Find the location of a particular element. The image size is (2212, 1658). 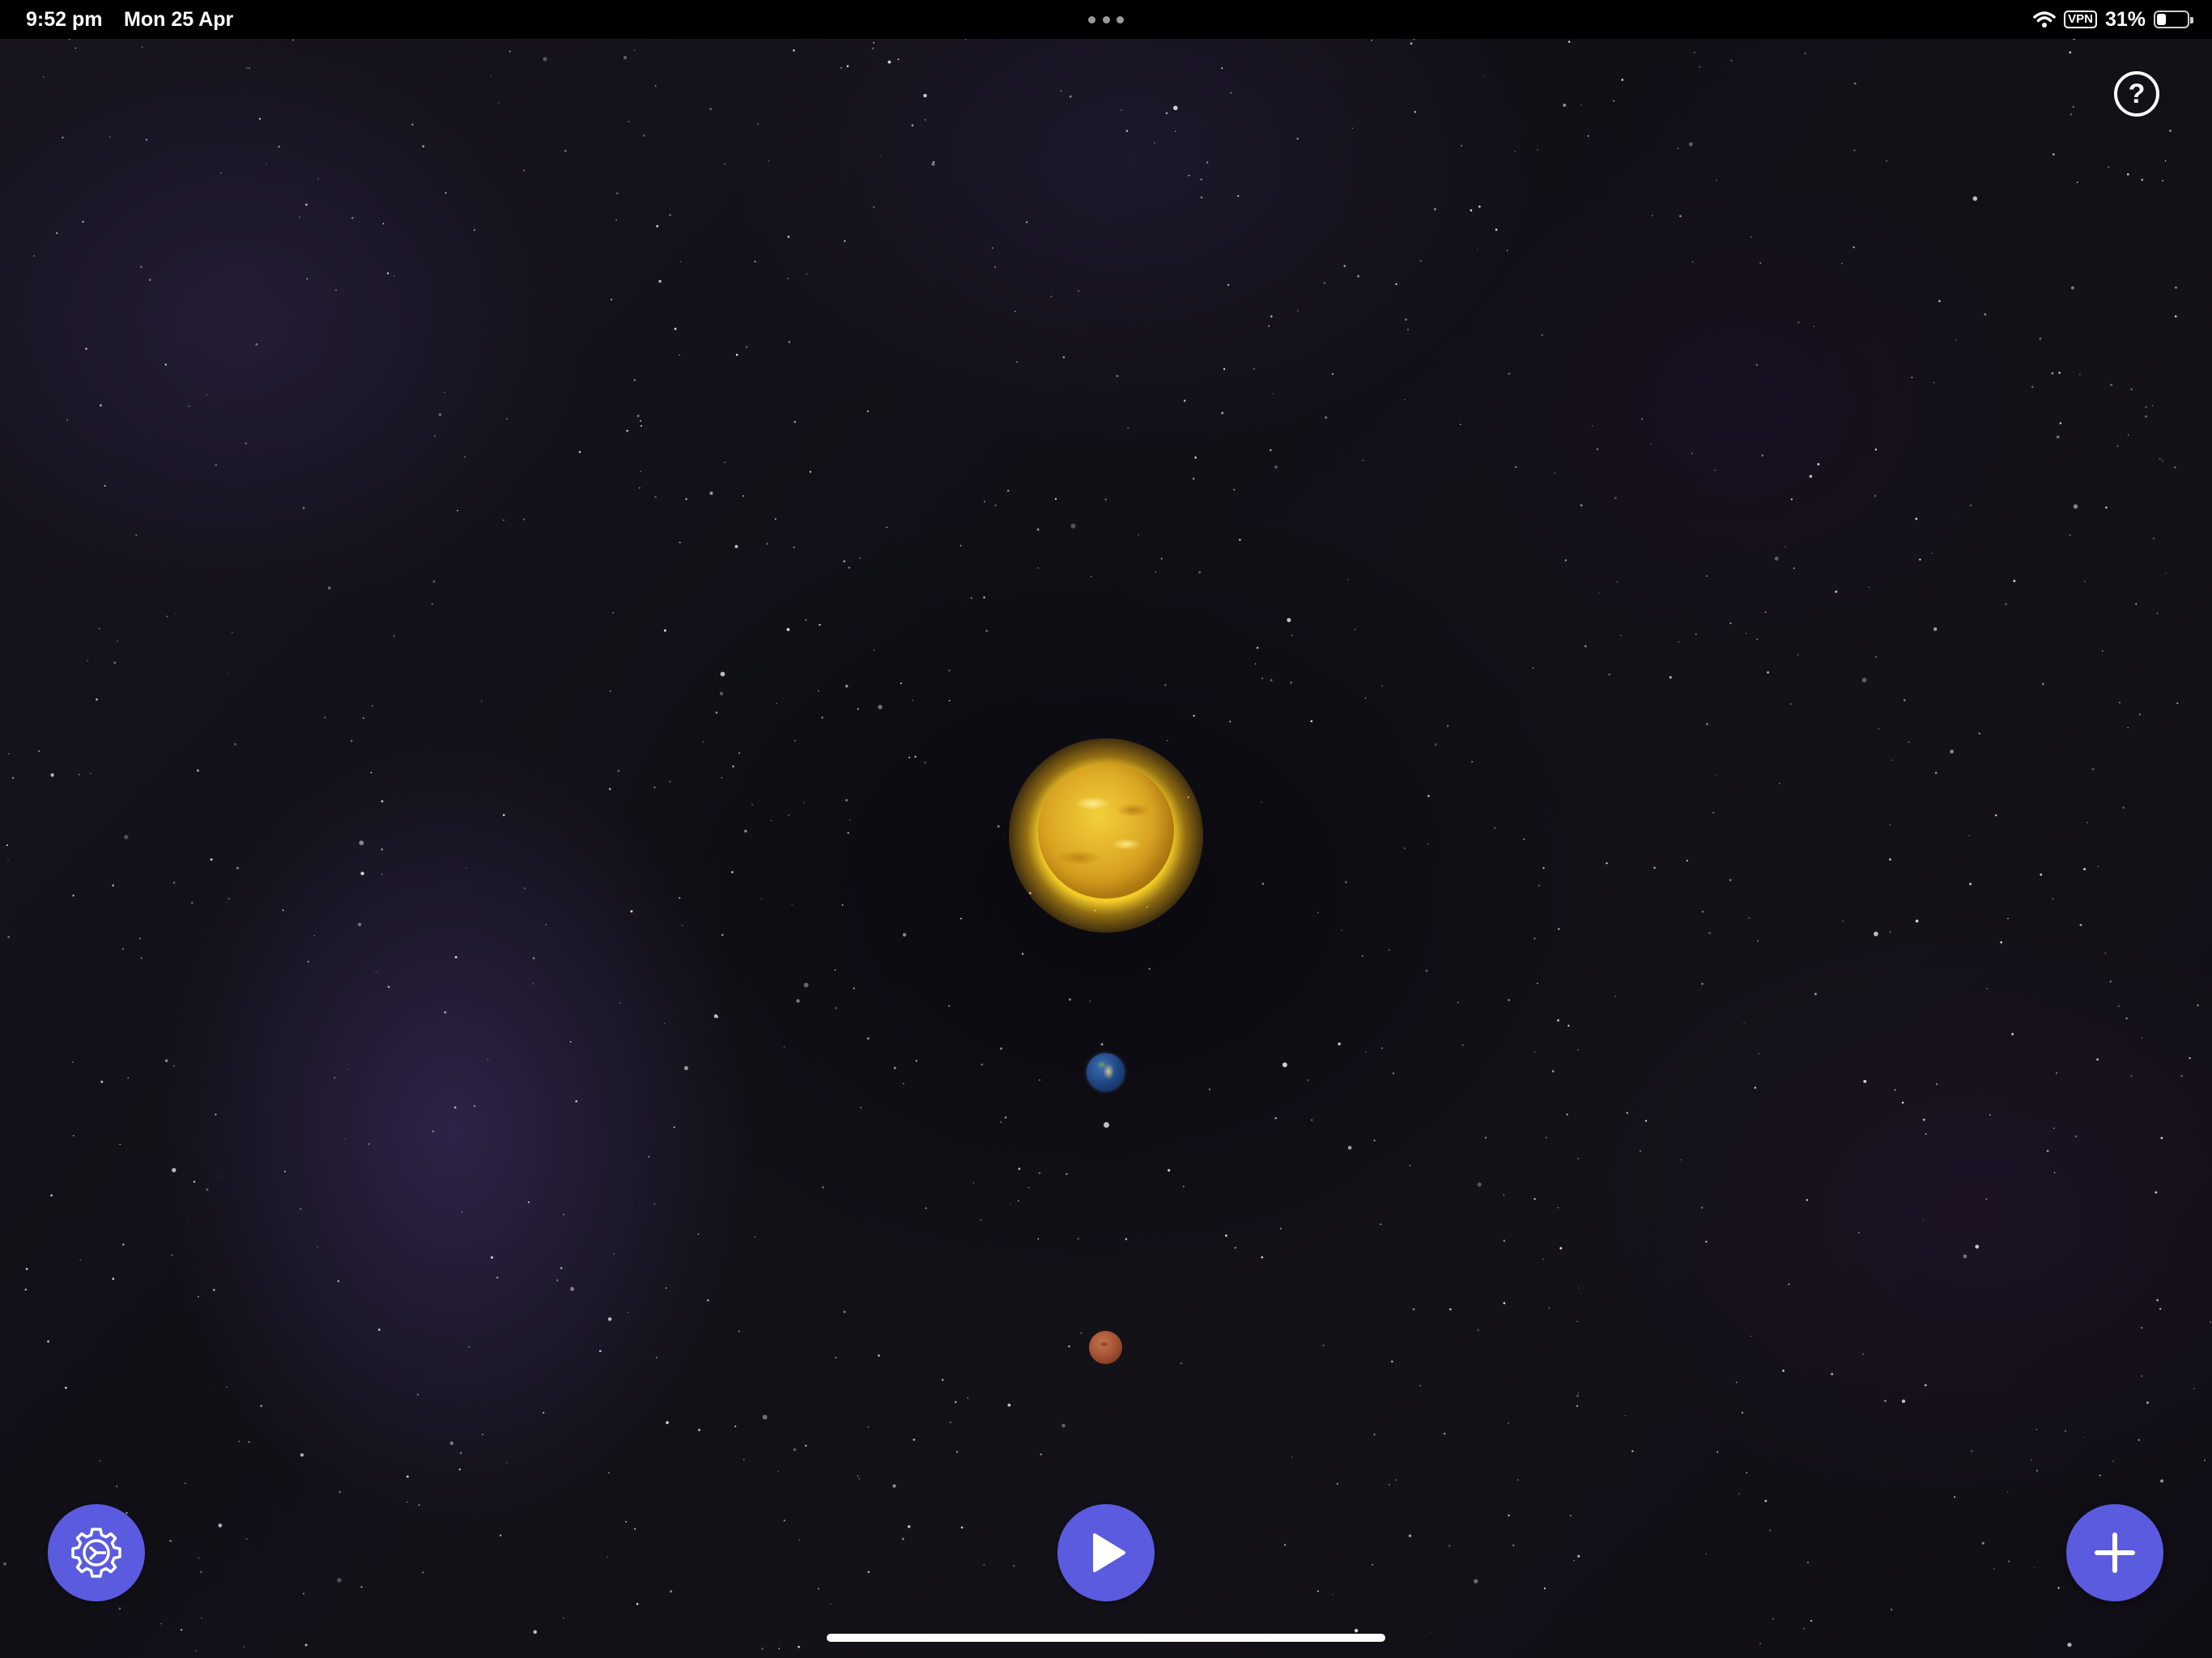

settings-button is located at coordinates (97, 1552).